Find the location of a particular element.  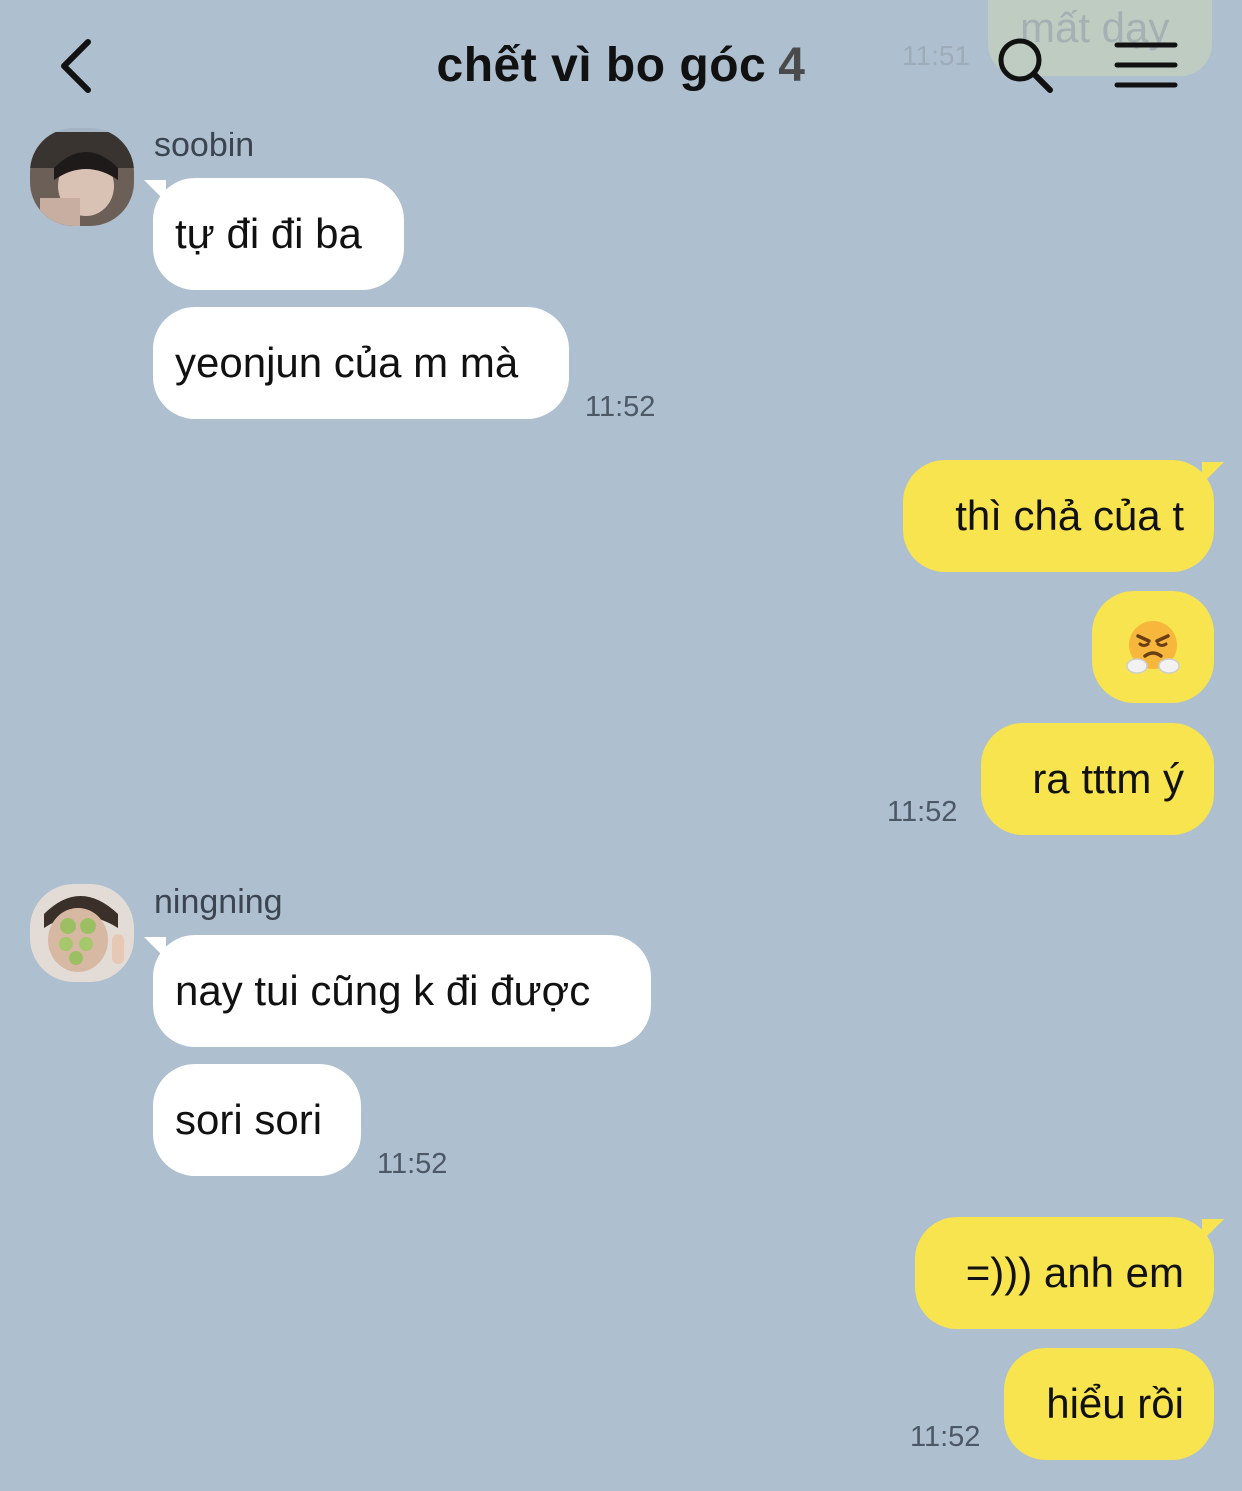

chat-header: mất dạy 11:51 chết vì bo góc 4 is located at coordinates (621, 66).